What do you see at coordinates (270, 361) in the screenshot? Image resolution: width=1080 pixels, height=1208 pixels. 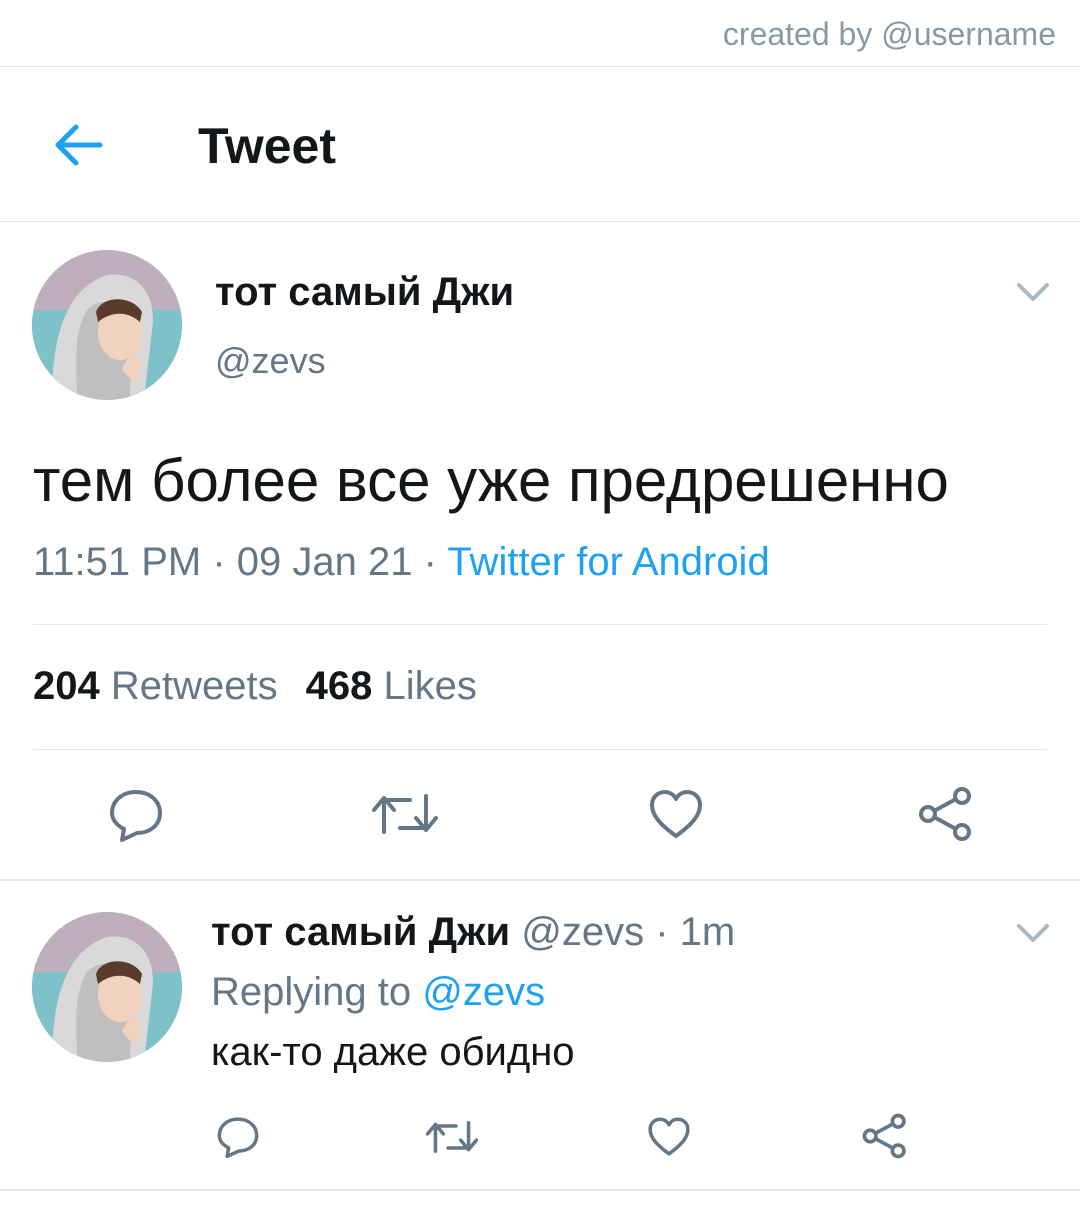 I see `author-handle: @zevs` at bounding box center [270, 361].